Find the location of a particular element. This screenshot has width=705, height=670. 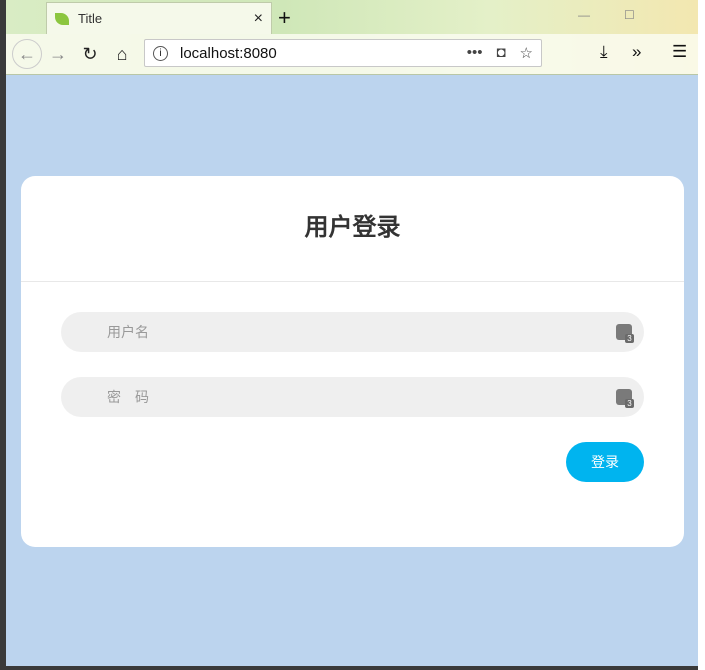

more-icon: ••• is located at coordinates (475, 53).